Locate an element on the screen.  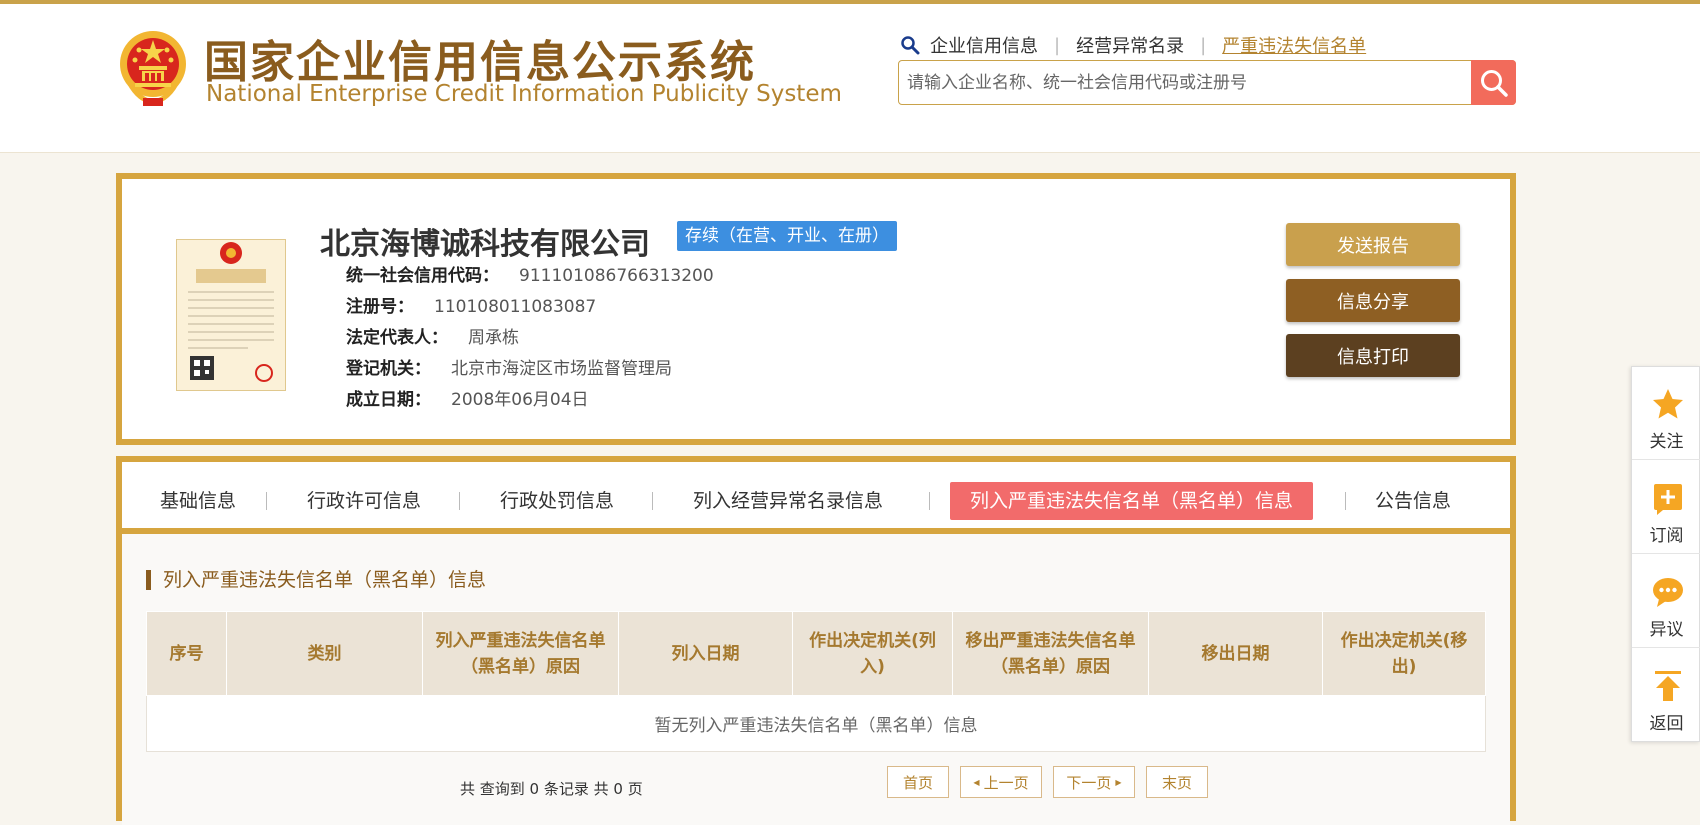
tab-admin-license: 行政许可信息 is located at coordinates (364, 501).